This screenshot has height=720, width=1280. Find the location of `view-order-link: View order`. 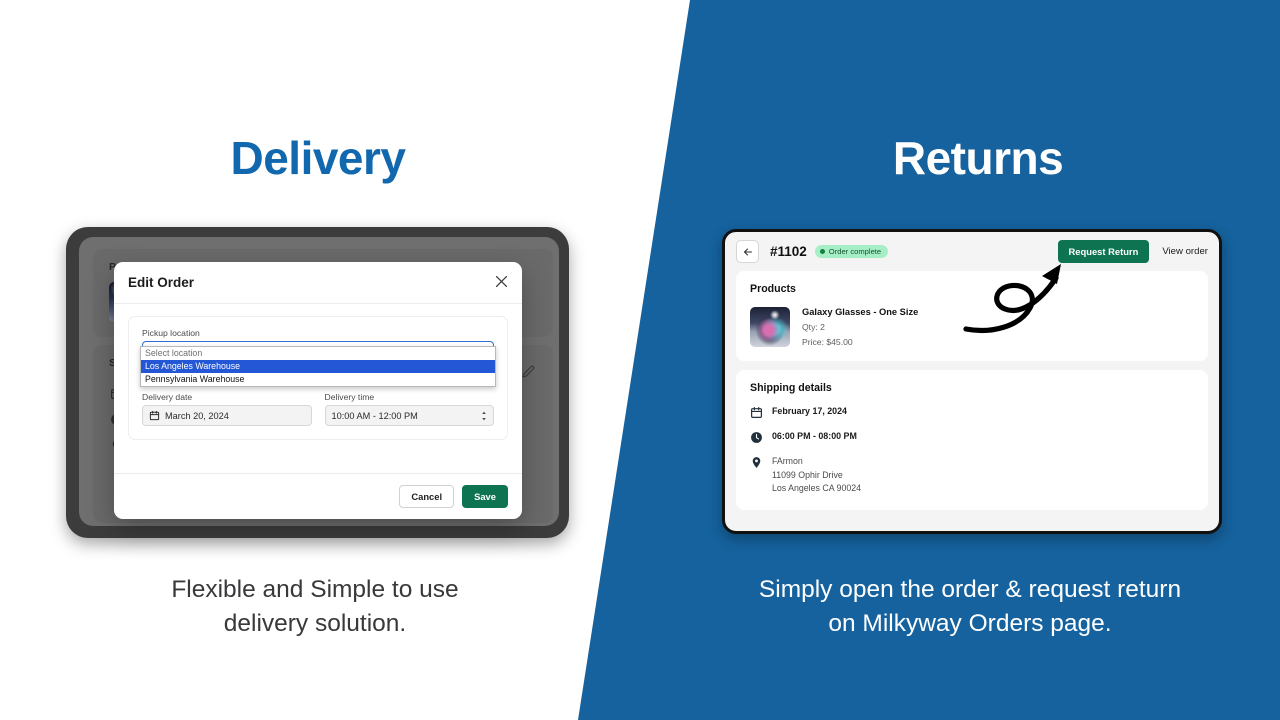

view-order-link: View order is located at coordinates (1185, 251).